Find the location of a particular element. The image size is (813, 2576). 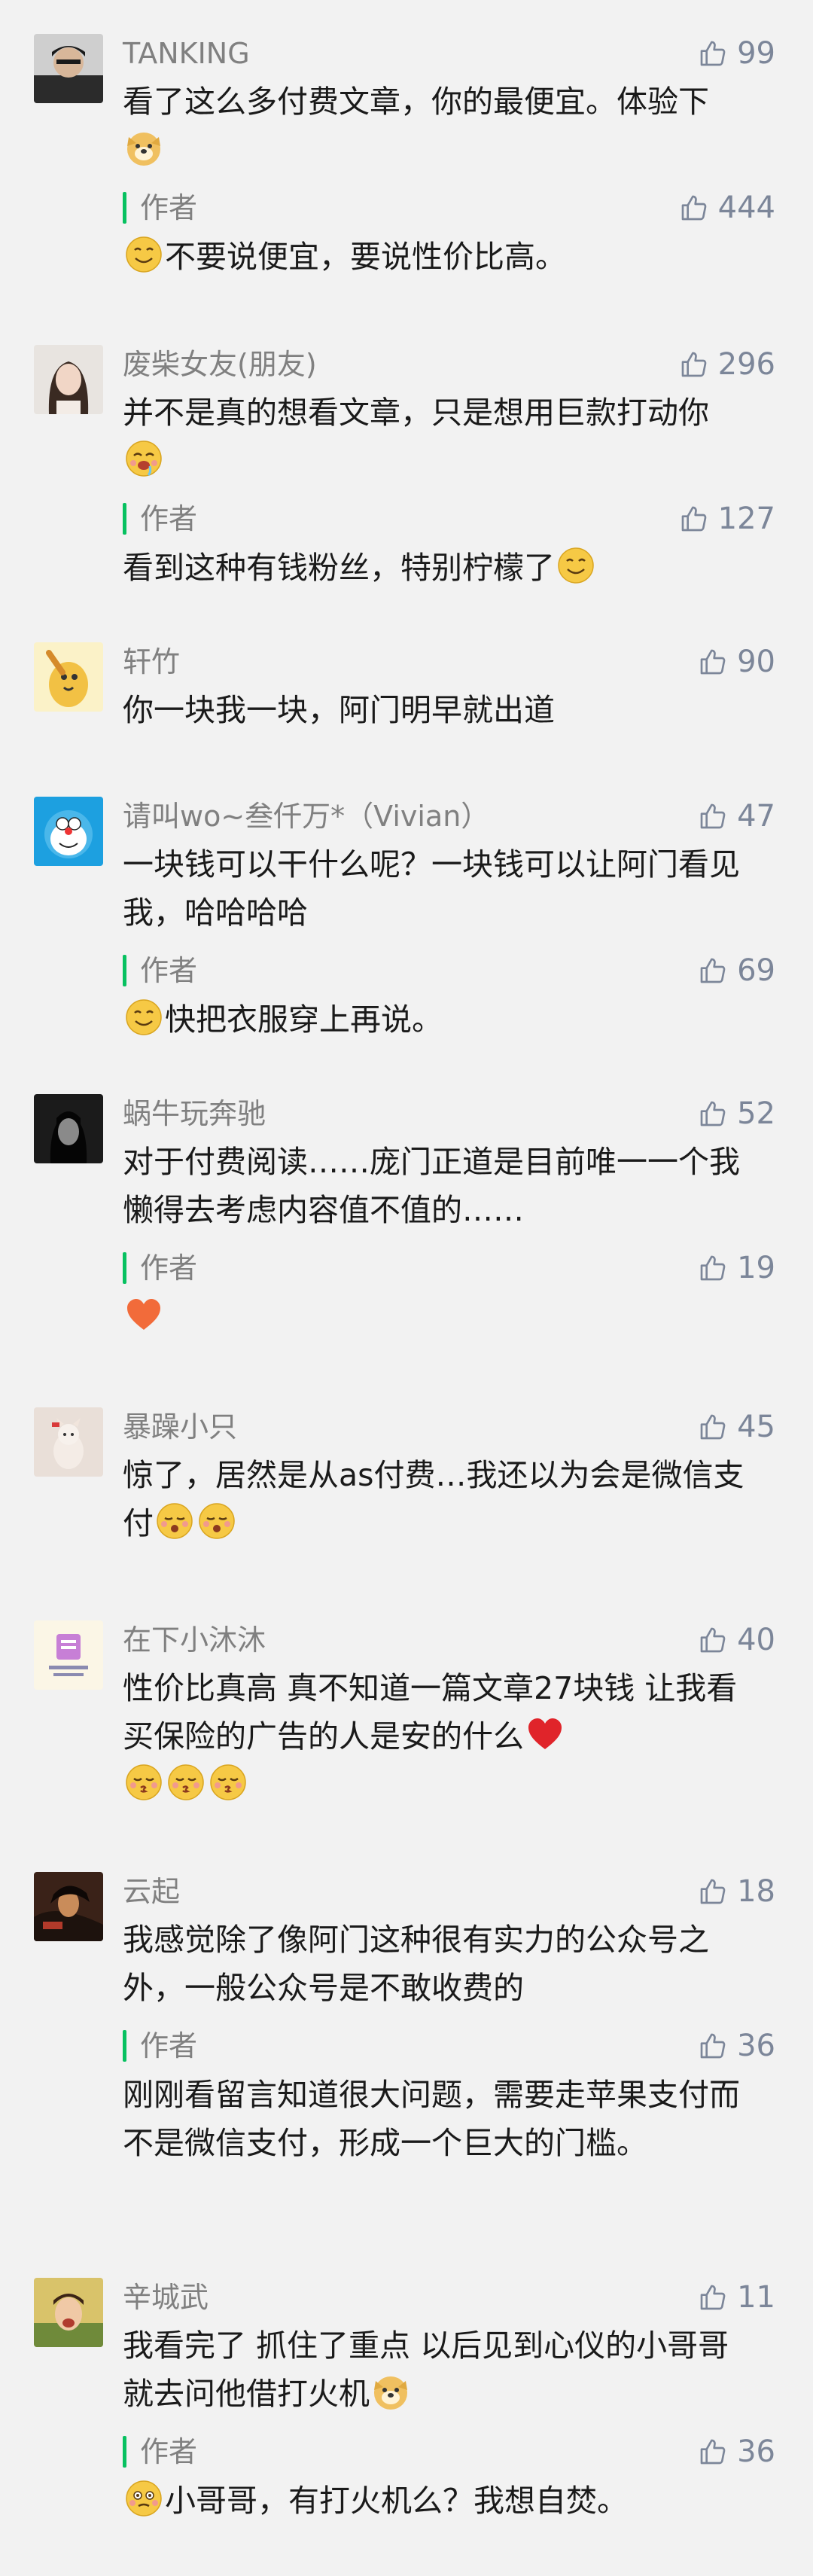

like-count: 45 is located at coordinates (756, 1427).